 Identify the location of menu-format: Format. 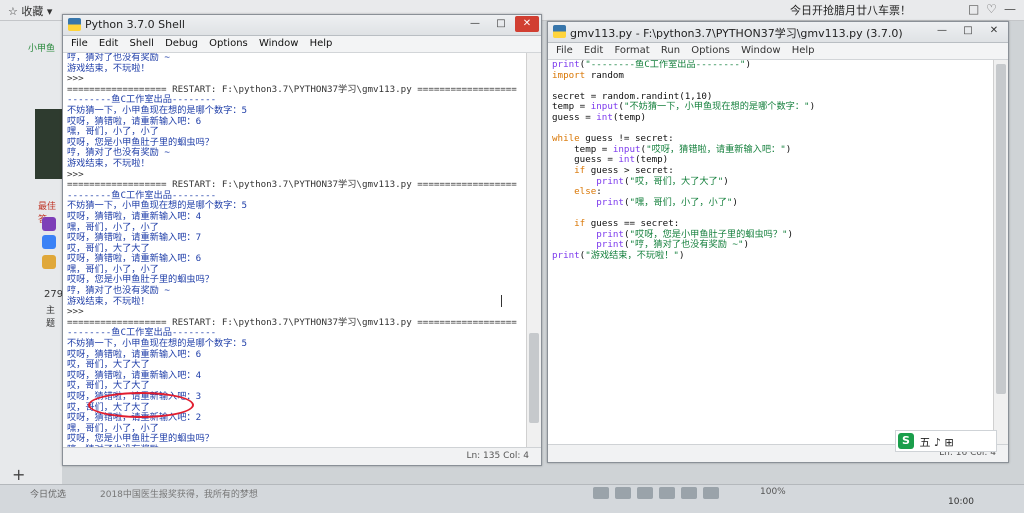
(631, 51).